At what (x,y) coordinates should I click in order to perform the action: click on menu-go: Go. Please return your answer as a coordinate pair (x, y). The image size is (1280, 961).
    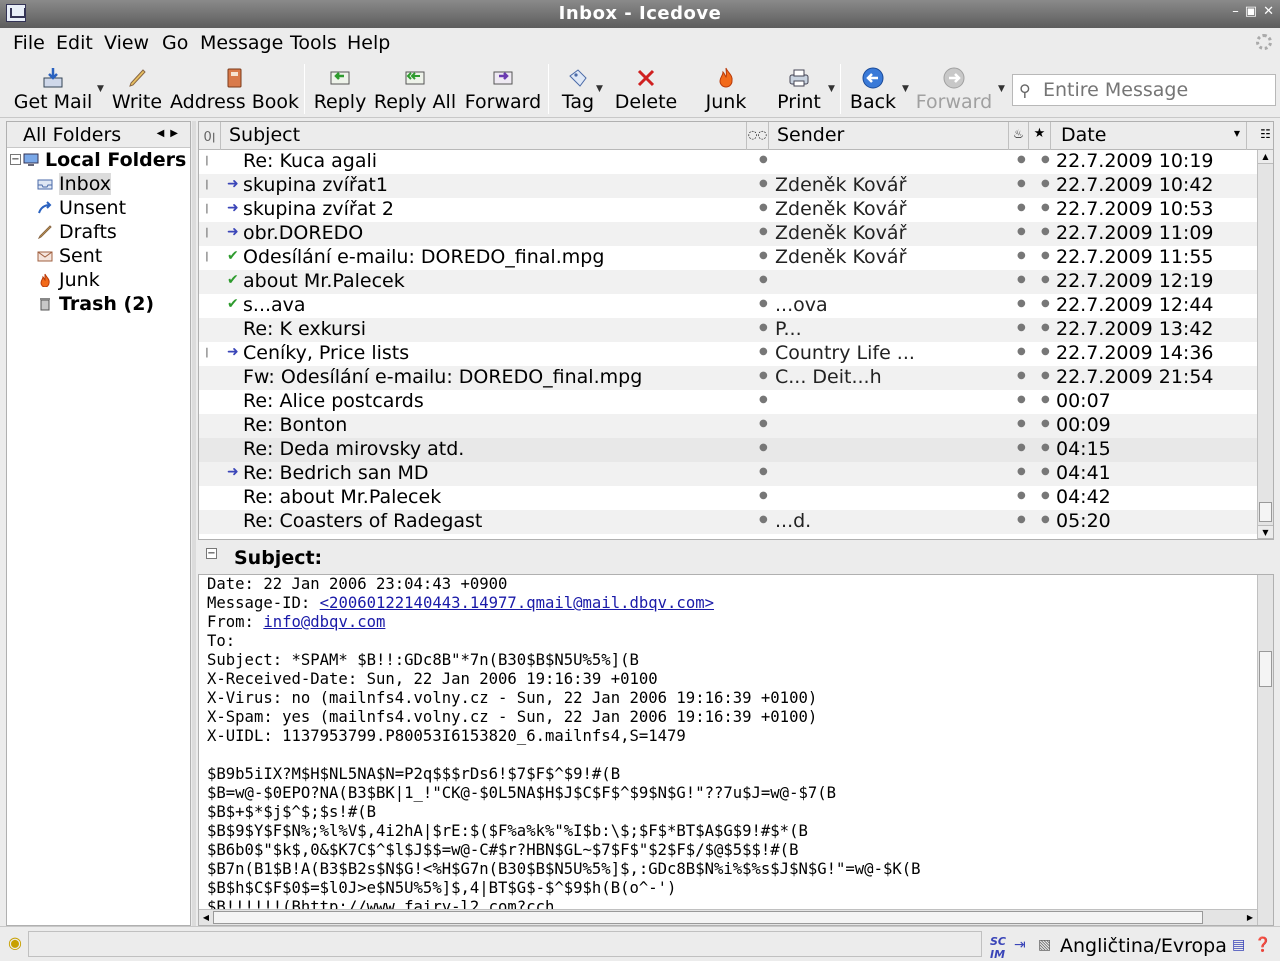
    Looking at the image, I should click on (175, 43).